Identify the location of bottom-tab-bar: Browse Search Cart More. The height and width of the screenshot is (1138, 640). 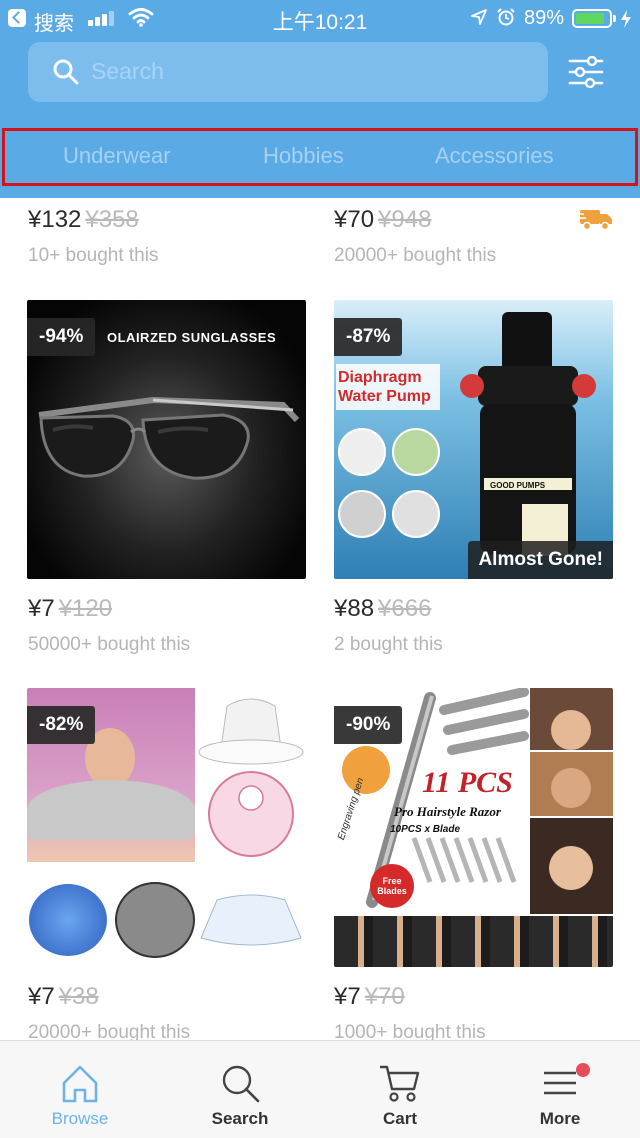
(320, 1089).